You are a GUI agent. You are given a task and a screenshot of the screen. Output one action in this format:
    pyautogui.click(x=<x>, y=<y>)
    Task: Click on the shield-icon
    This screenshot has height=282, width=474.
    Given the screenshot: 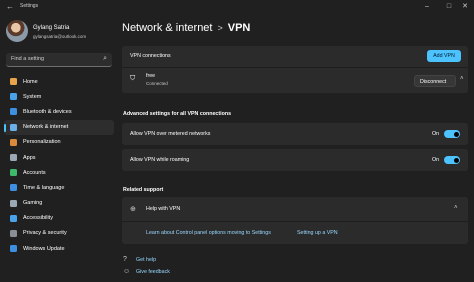 What is the action you would take?
    pyautogui.click(x=13, y=233)
    